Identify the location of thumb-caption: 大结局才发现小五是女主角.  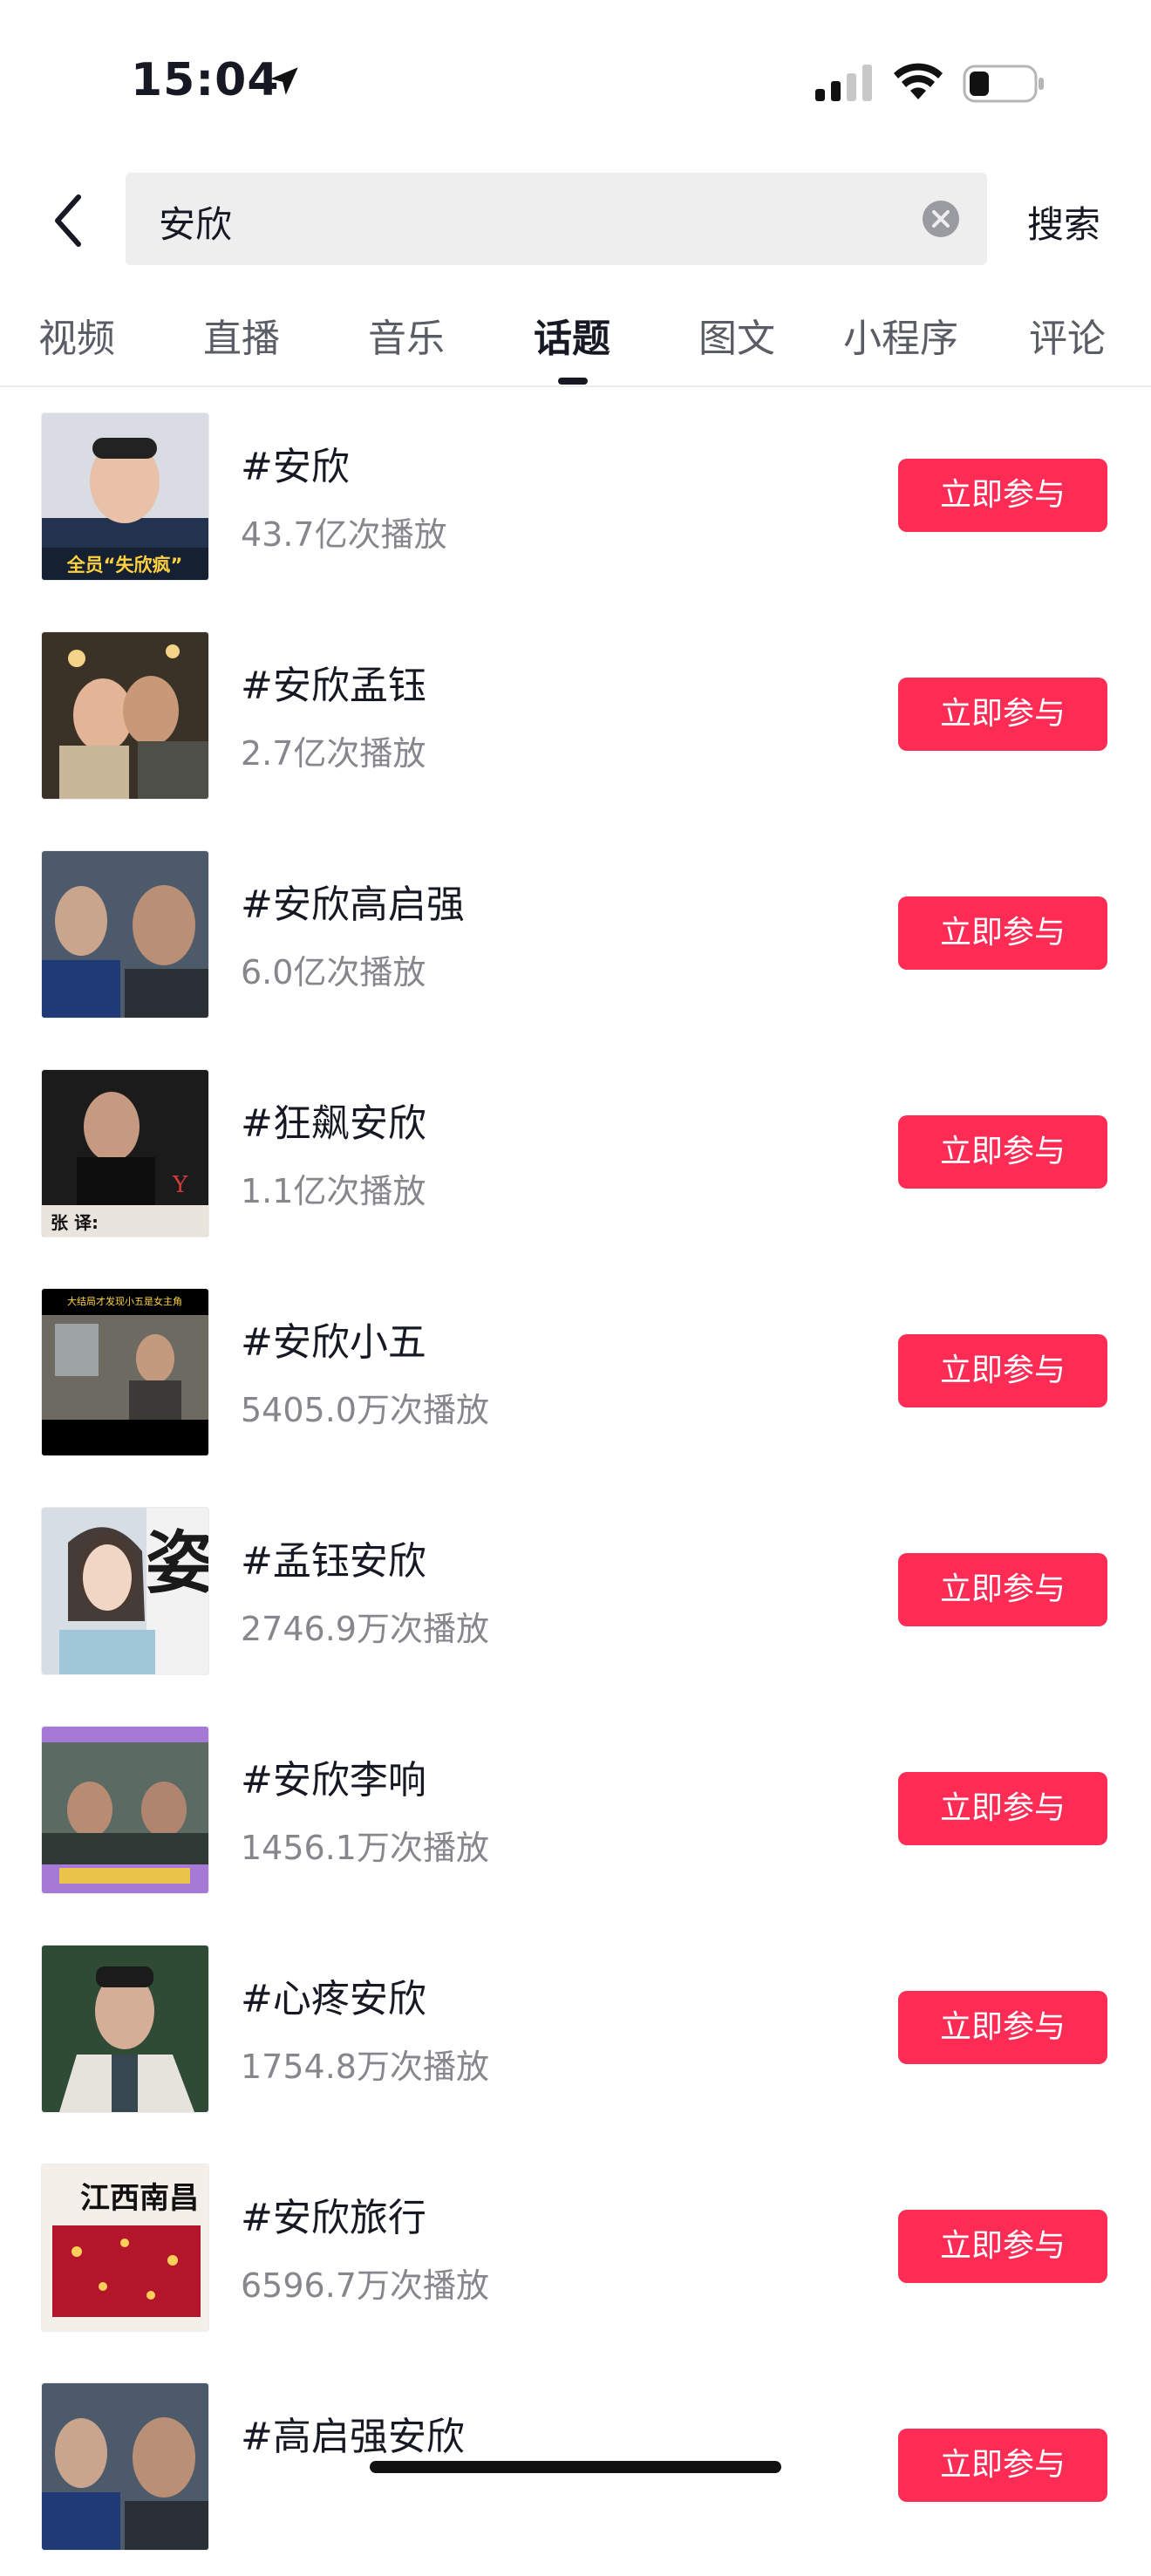
(124, 1301).